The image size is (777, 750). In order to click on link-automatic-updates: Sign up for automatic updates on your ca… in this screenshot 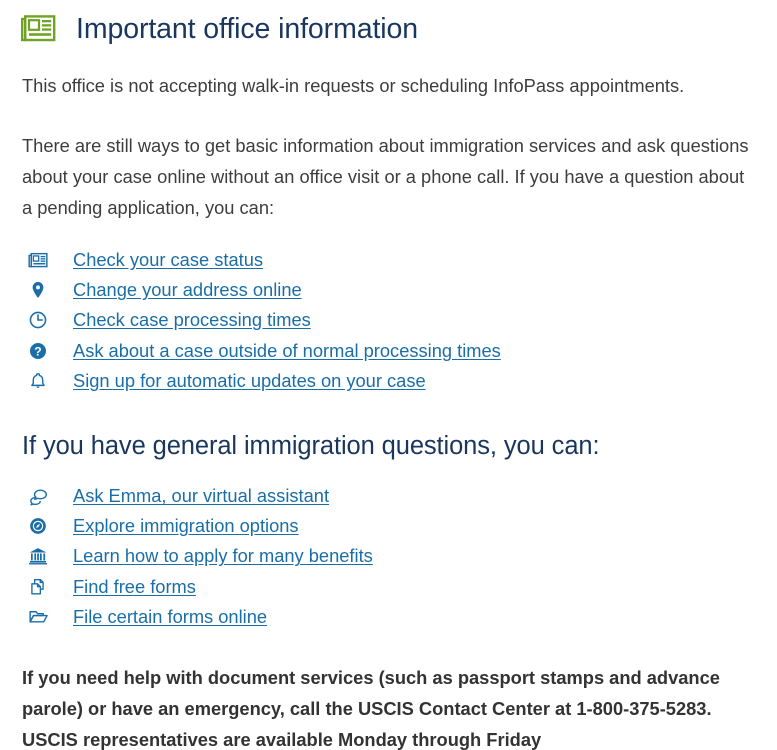, I will do `click(249, 381)`.